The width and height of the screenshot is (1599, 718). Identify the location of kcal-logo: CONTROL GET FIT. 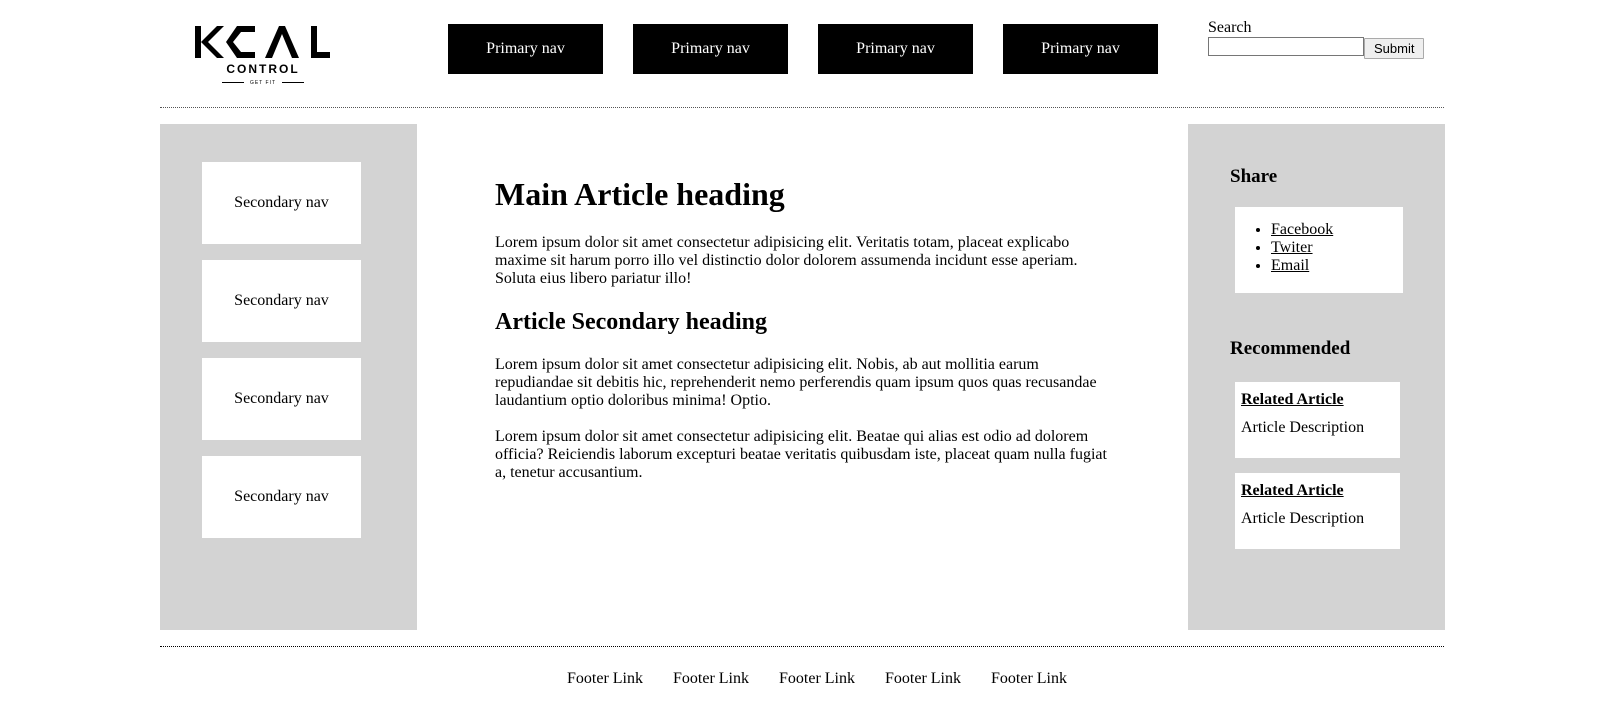
(263, 56).